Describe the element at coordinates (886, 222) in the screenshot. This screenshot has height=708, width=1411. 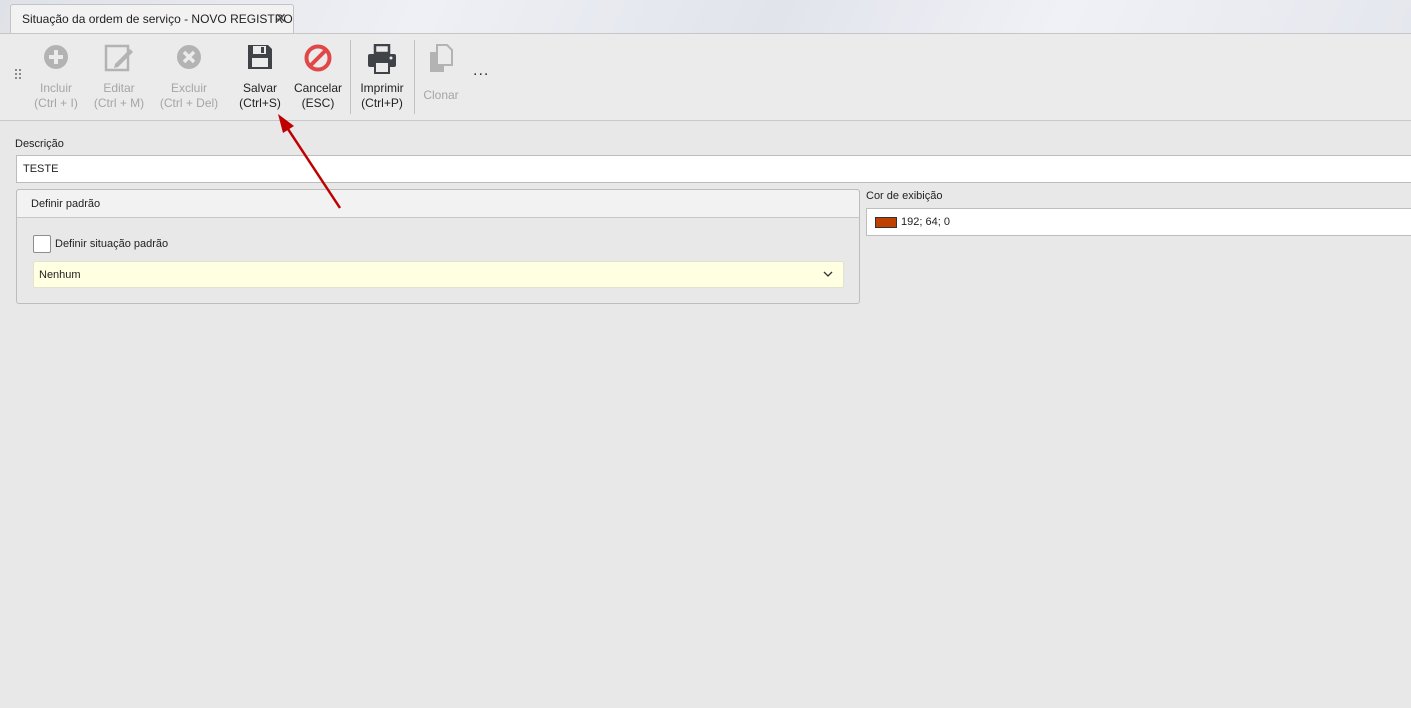
I see `color-swatch` at that location.